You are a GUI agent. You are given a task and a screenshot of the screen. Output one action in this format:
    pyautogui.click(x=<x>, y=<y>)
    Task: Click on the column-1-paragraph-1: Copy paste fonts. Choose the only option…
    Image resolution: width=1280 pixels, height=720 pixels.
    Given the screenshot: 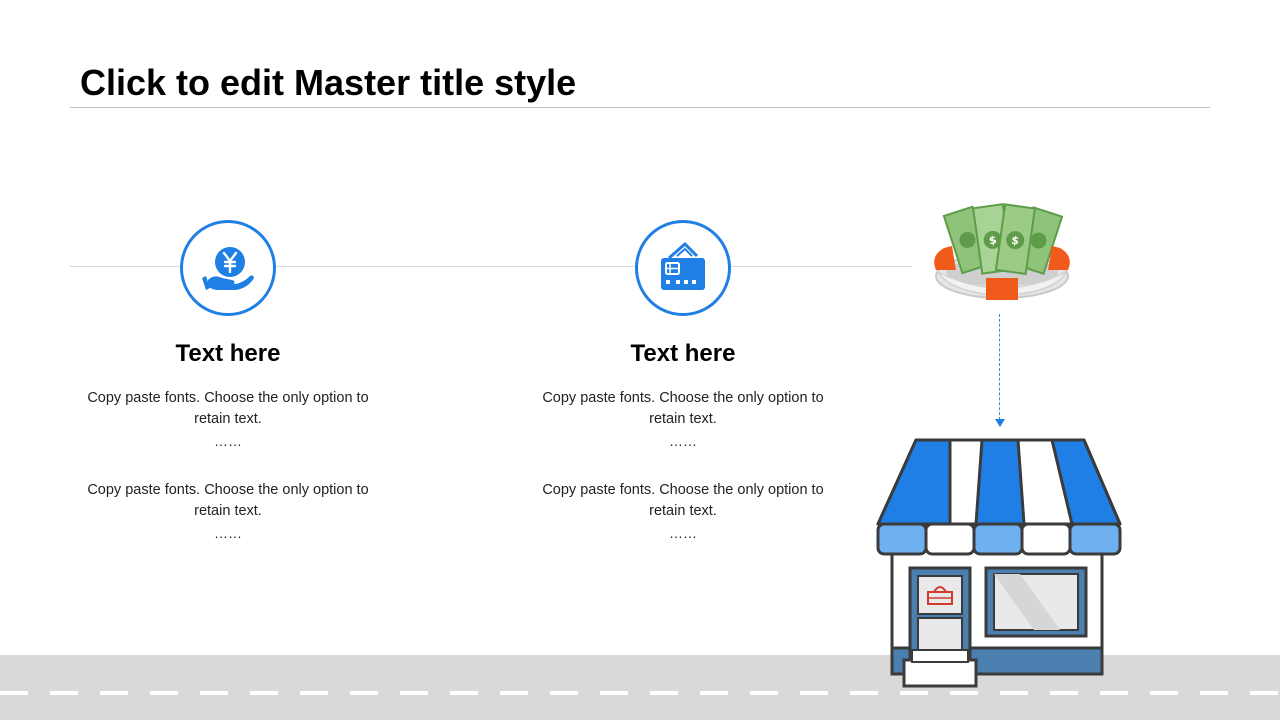 What is the action you would take?
    pyautogui.click(x=228, y=408)
    